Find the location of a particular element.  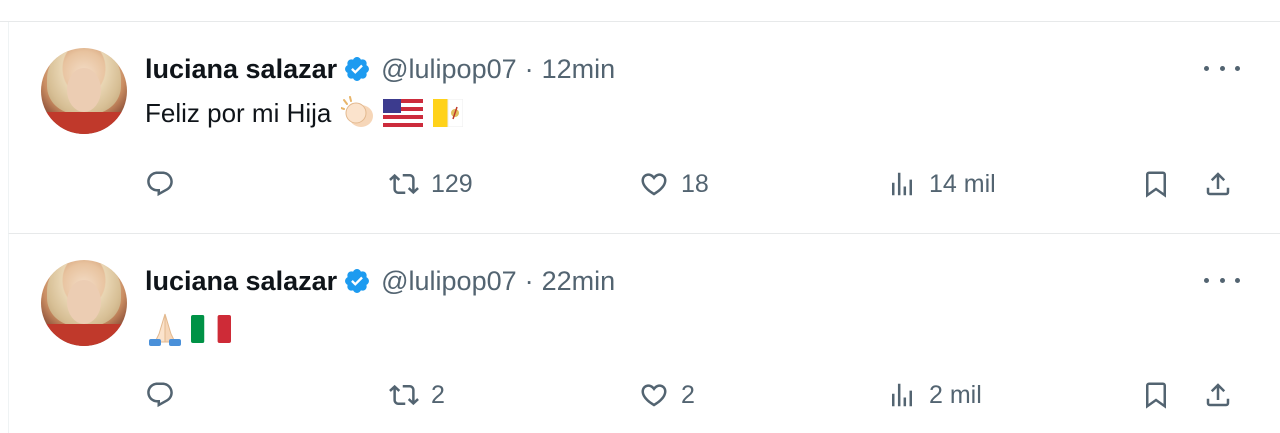

views-button: 14 mil is located at coordinates (941, 184).